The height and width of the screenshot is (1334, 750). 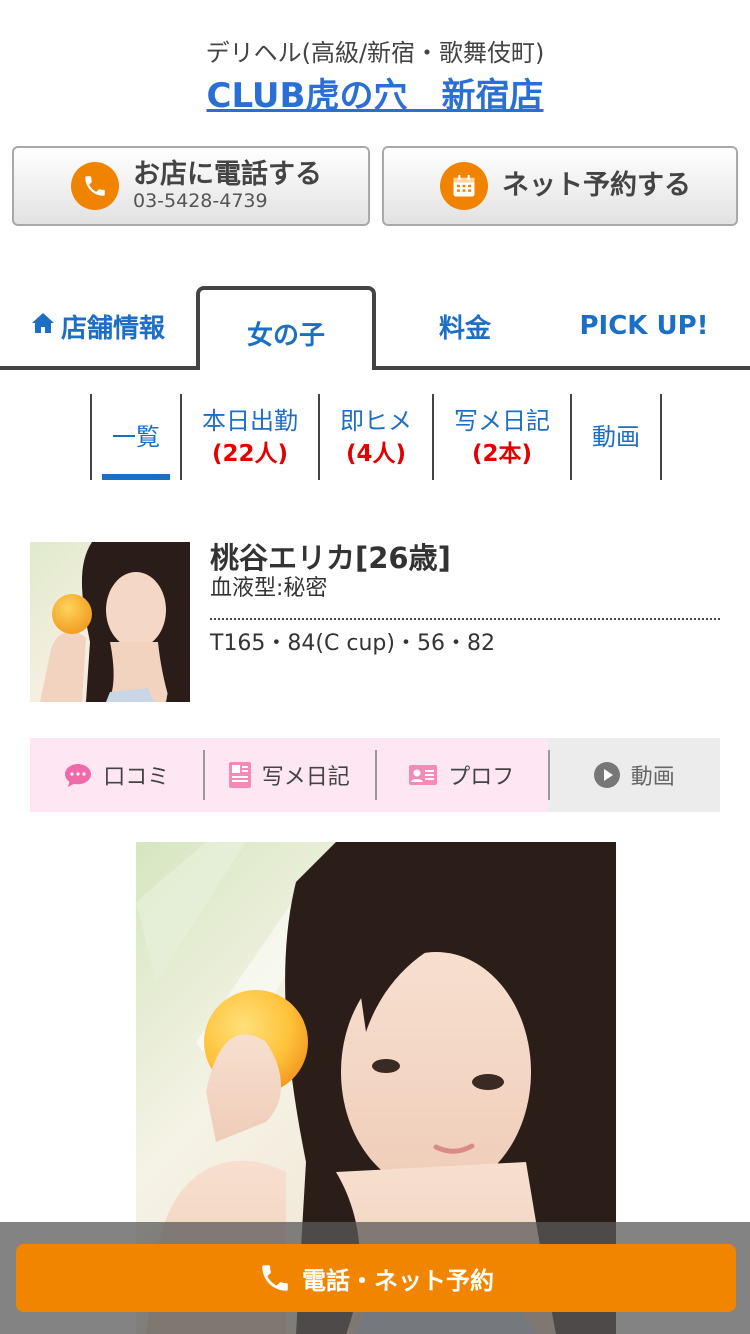 I want to click on girl-info: 桃谷エリカ[26歳] 血液型:秘密 T165・84(C cup)・56・82, so click(x=465, y=600).